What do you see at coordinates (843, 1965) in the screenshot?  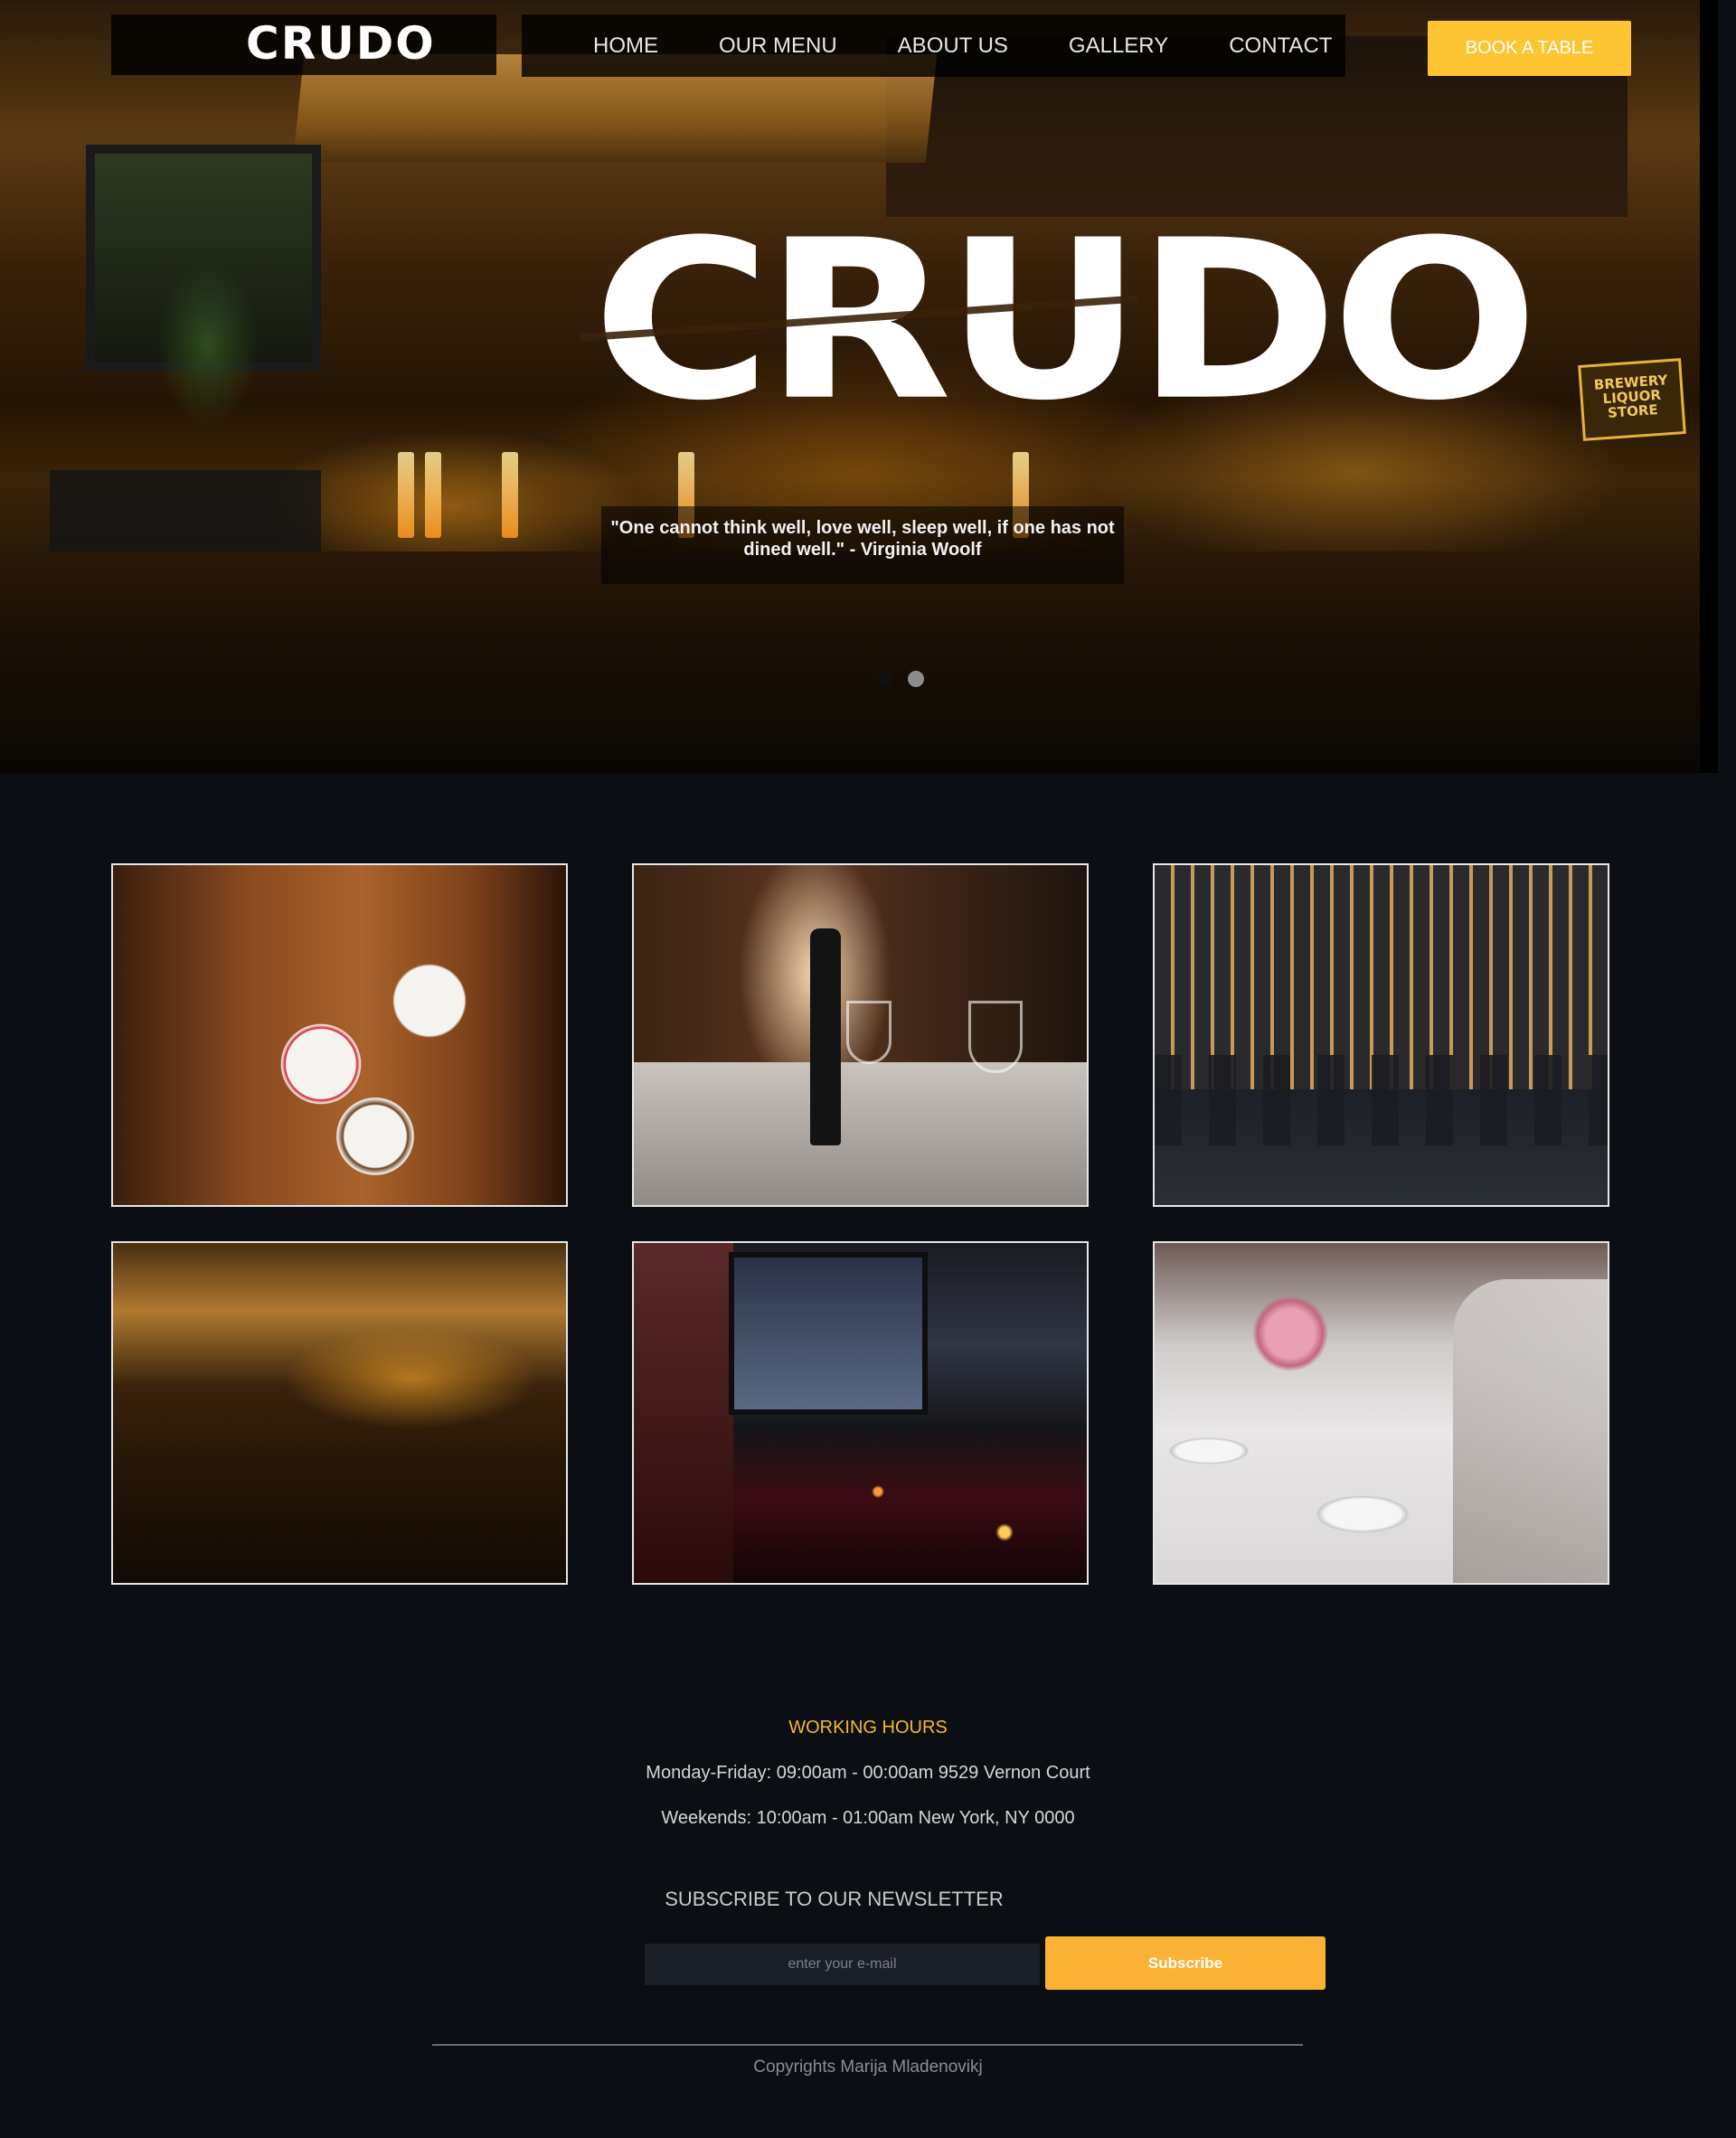 I see `email-input` at bounding box center [843, 1965].